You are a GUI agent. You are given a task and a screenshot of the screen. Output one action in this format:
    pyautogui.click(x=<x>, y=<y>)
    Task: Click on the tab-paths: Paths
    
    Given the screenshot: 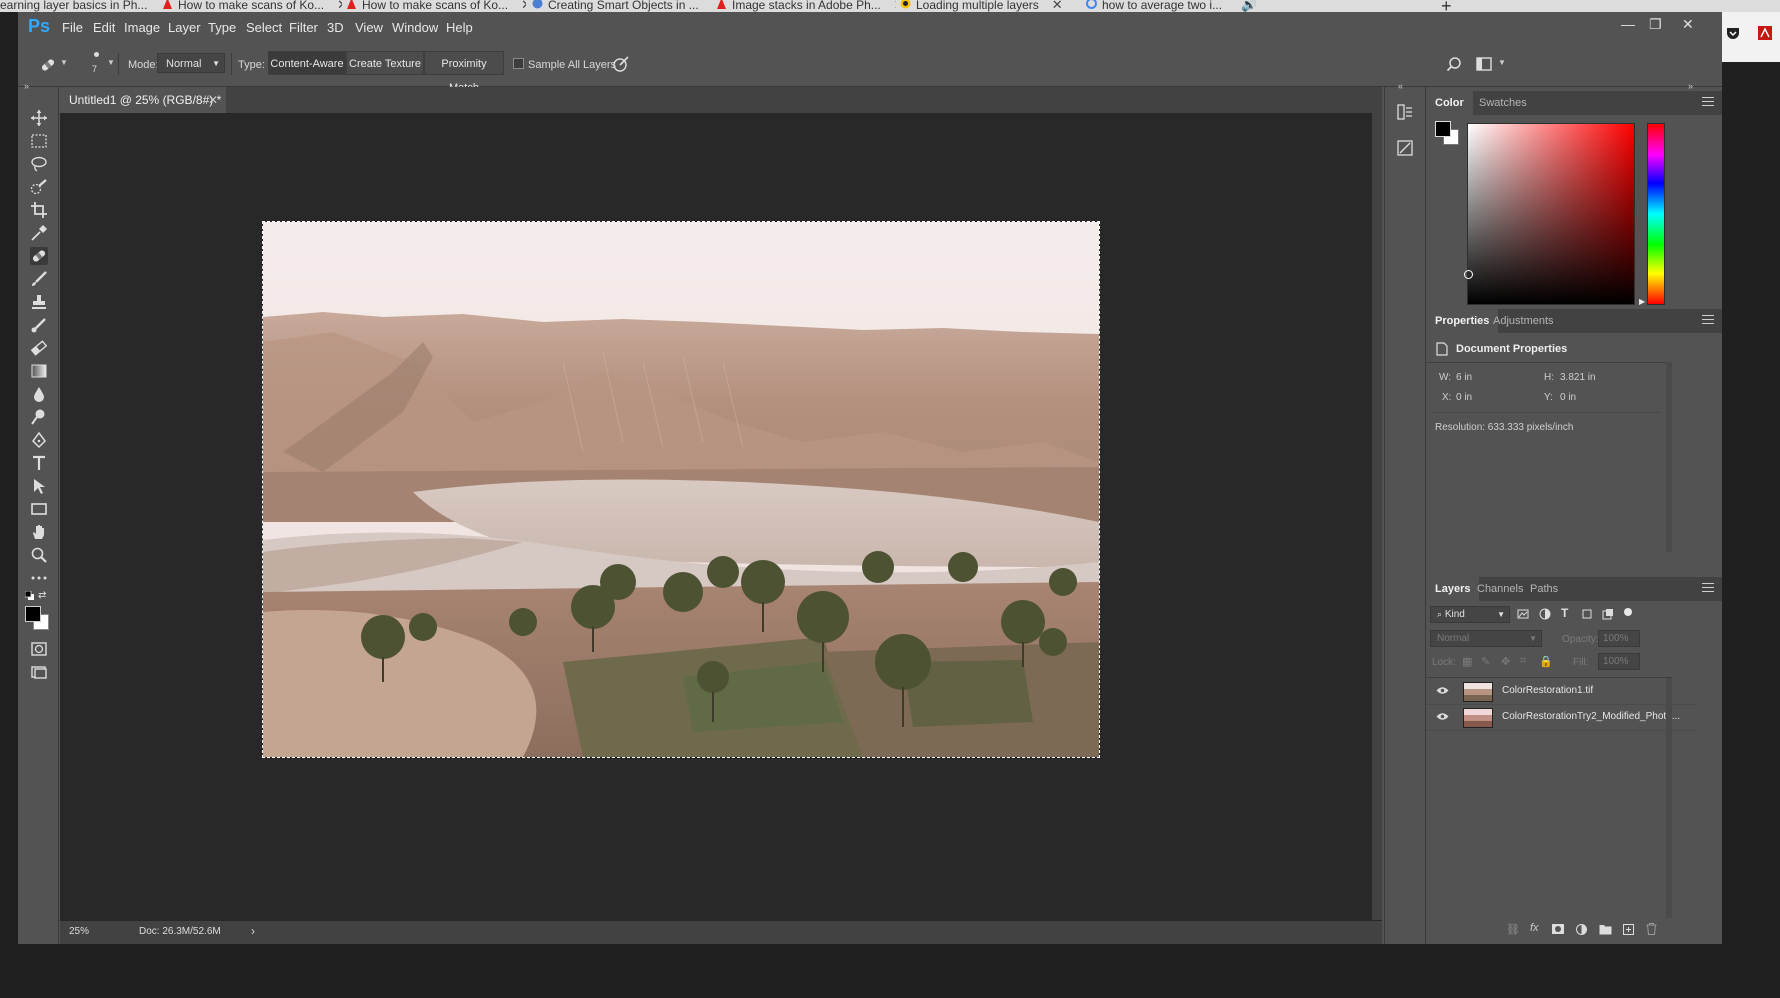 What is the action you would take?
    pyautogui.click(x=1544, y=589)
    